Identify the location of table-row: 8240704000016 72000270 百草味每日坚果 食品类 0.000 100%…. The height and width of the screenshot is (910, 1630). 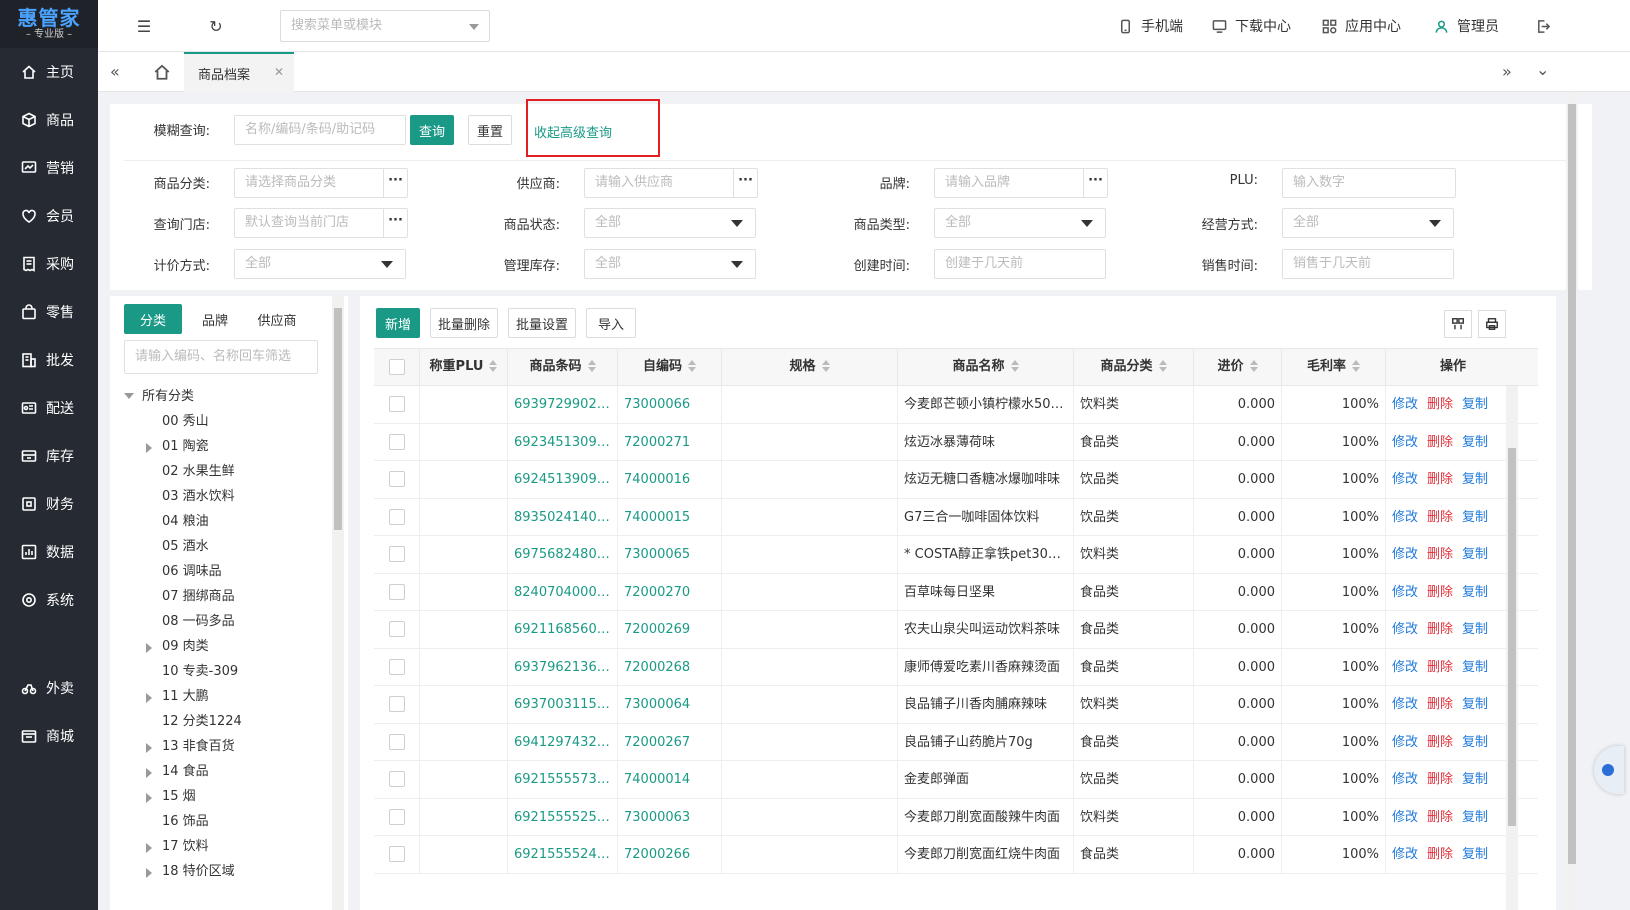
(956, 592).